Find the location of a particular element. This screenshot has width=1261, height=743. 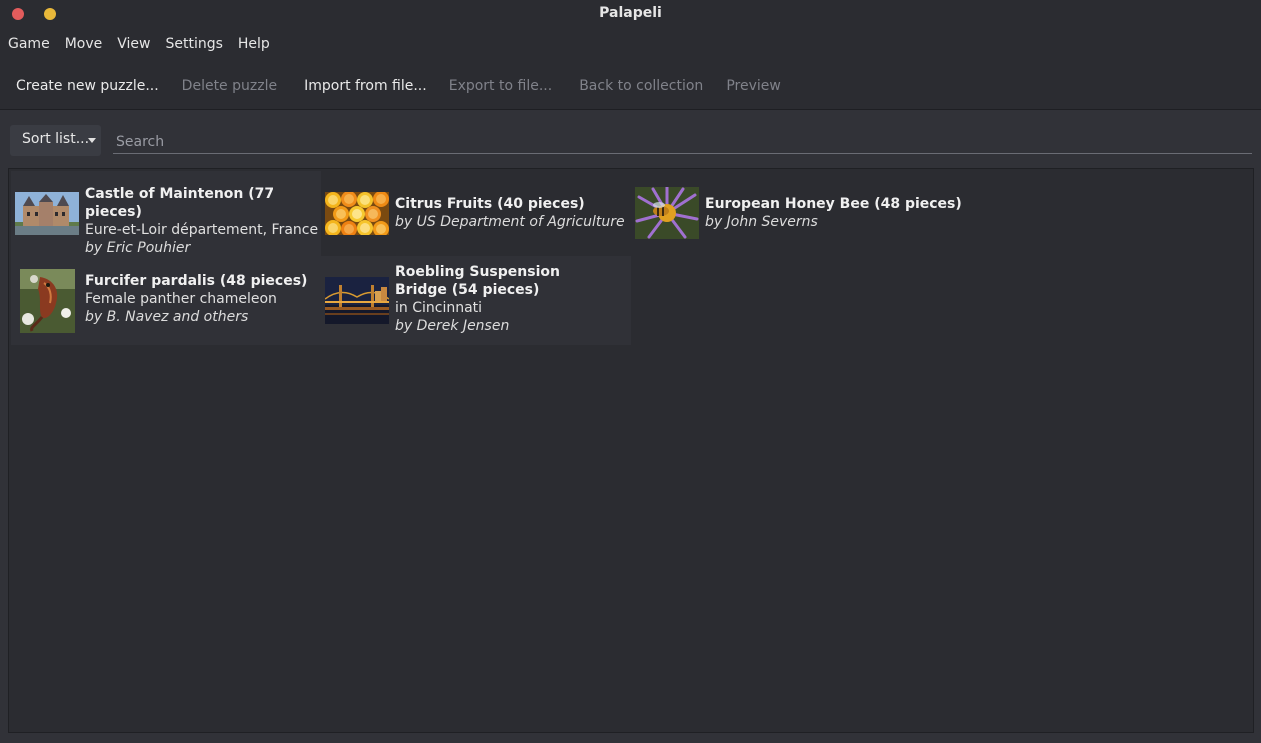

puzzle-comment: Female panther chameleon is located at coordinates (181, 299).